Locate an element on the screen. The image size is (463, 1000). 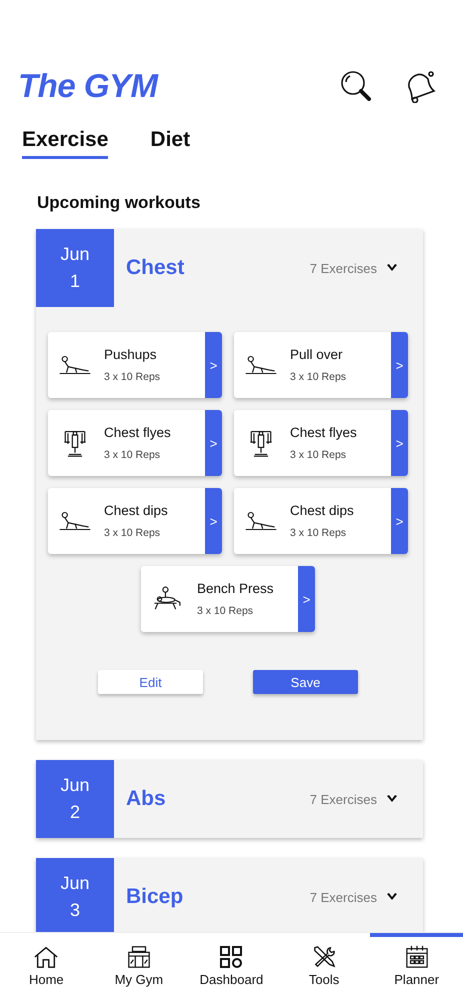
search-icon is located at coordinates (356, 86).